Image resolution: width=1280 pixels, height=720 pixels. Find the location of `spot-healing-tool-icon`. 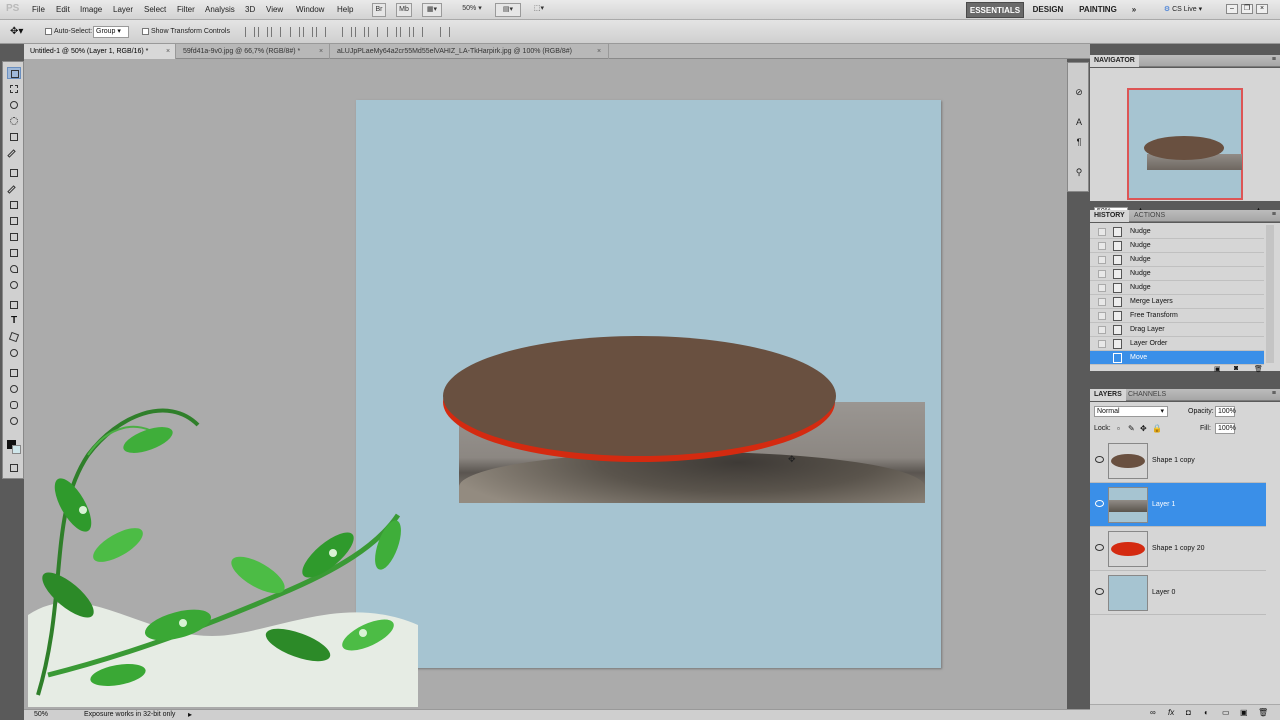

spot-healing-tool-icon is located at coordinates (14, 173).